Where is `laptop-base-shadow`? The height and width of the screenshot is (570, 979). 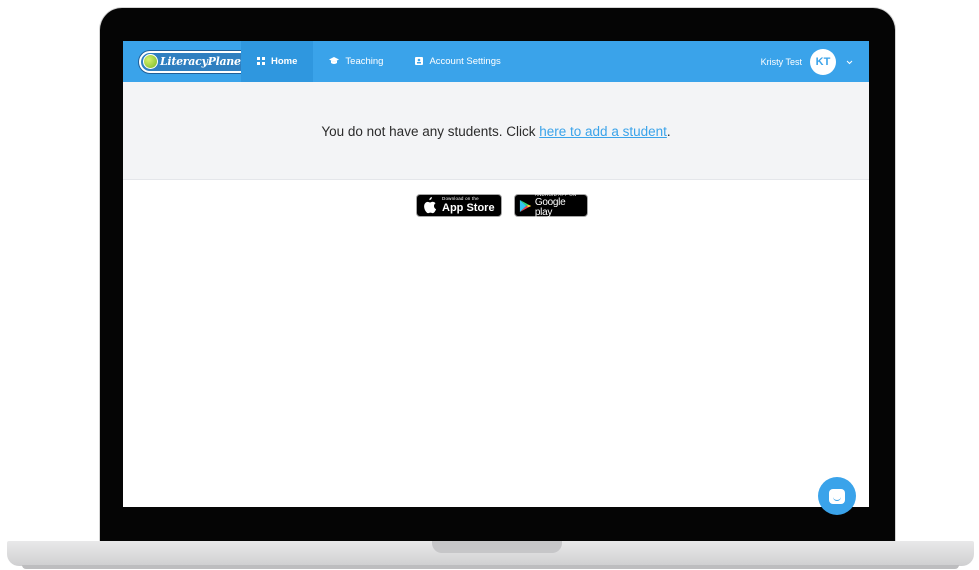 laptop-base-shadow is located at coordinates (490, 567).